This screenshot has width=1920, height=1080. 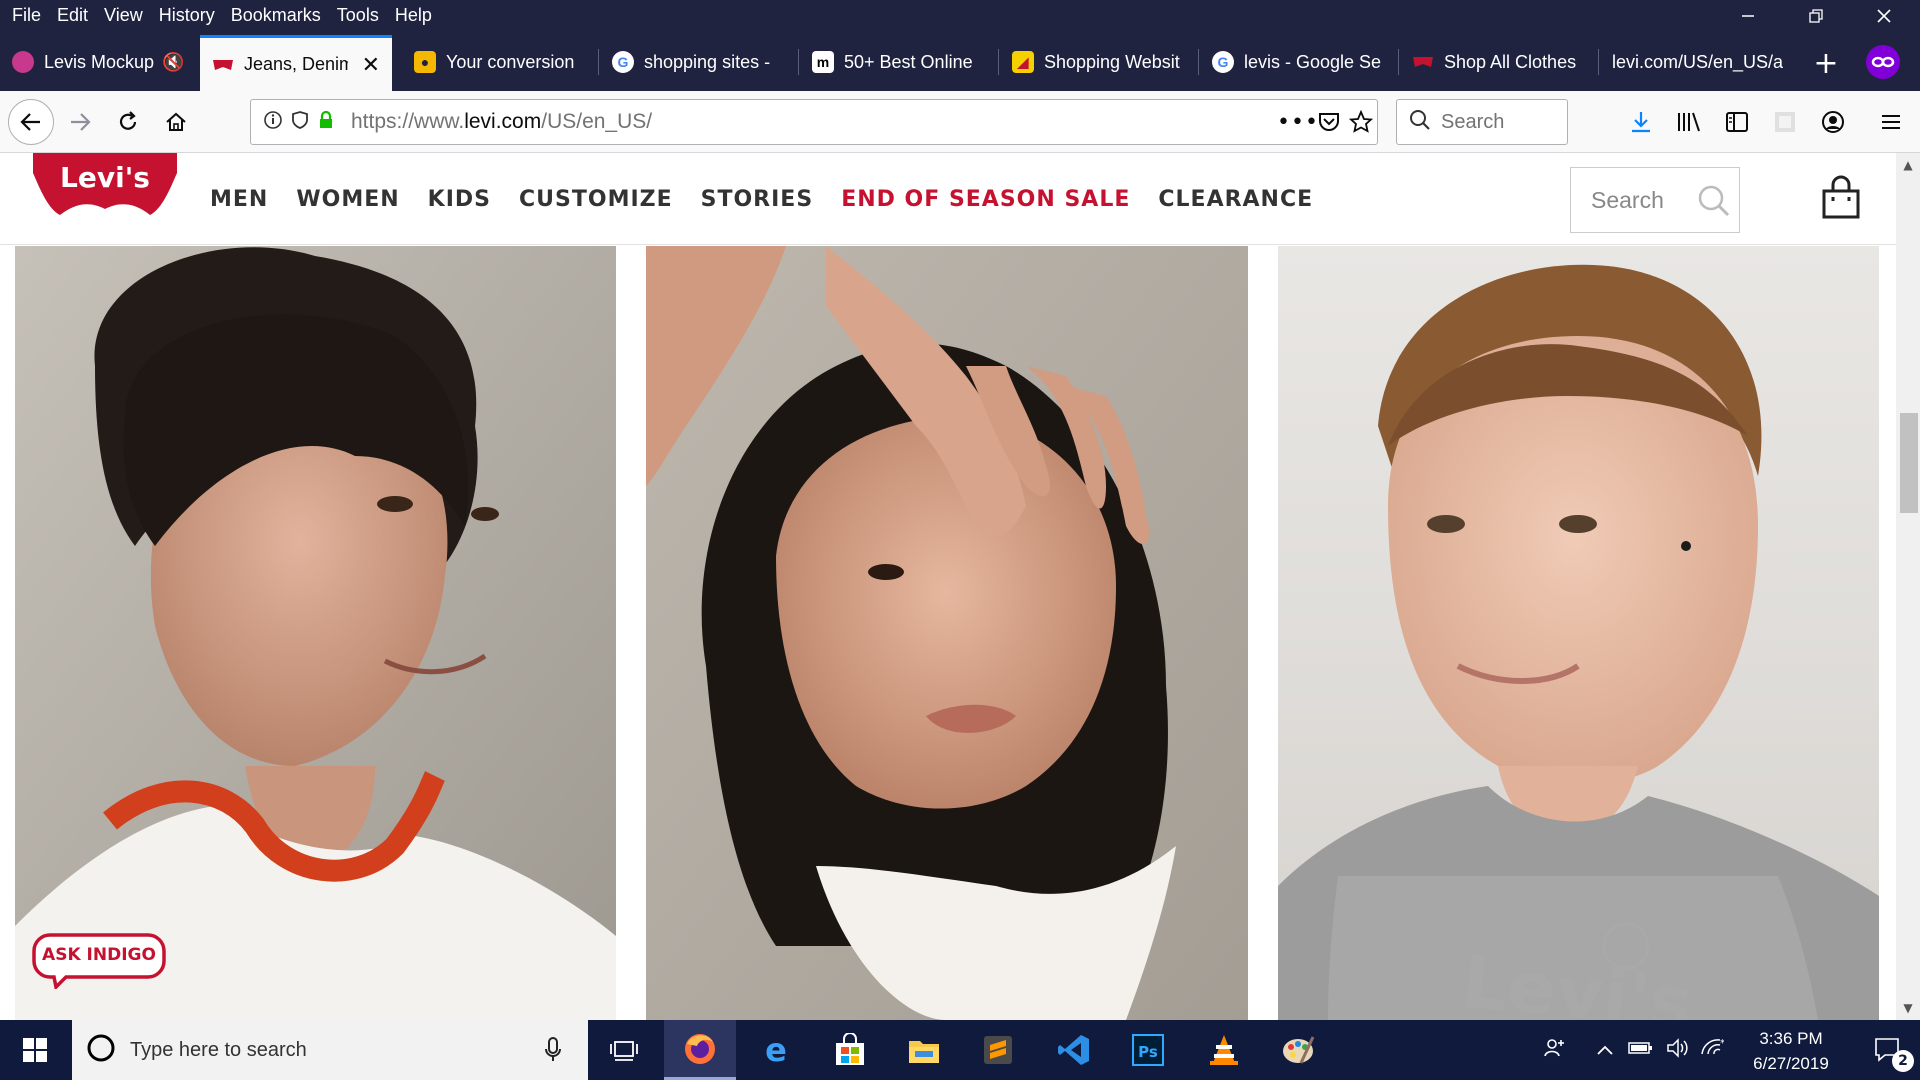 I want to click on back-button, so click(x=31, y=122).